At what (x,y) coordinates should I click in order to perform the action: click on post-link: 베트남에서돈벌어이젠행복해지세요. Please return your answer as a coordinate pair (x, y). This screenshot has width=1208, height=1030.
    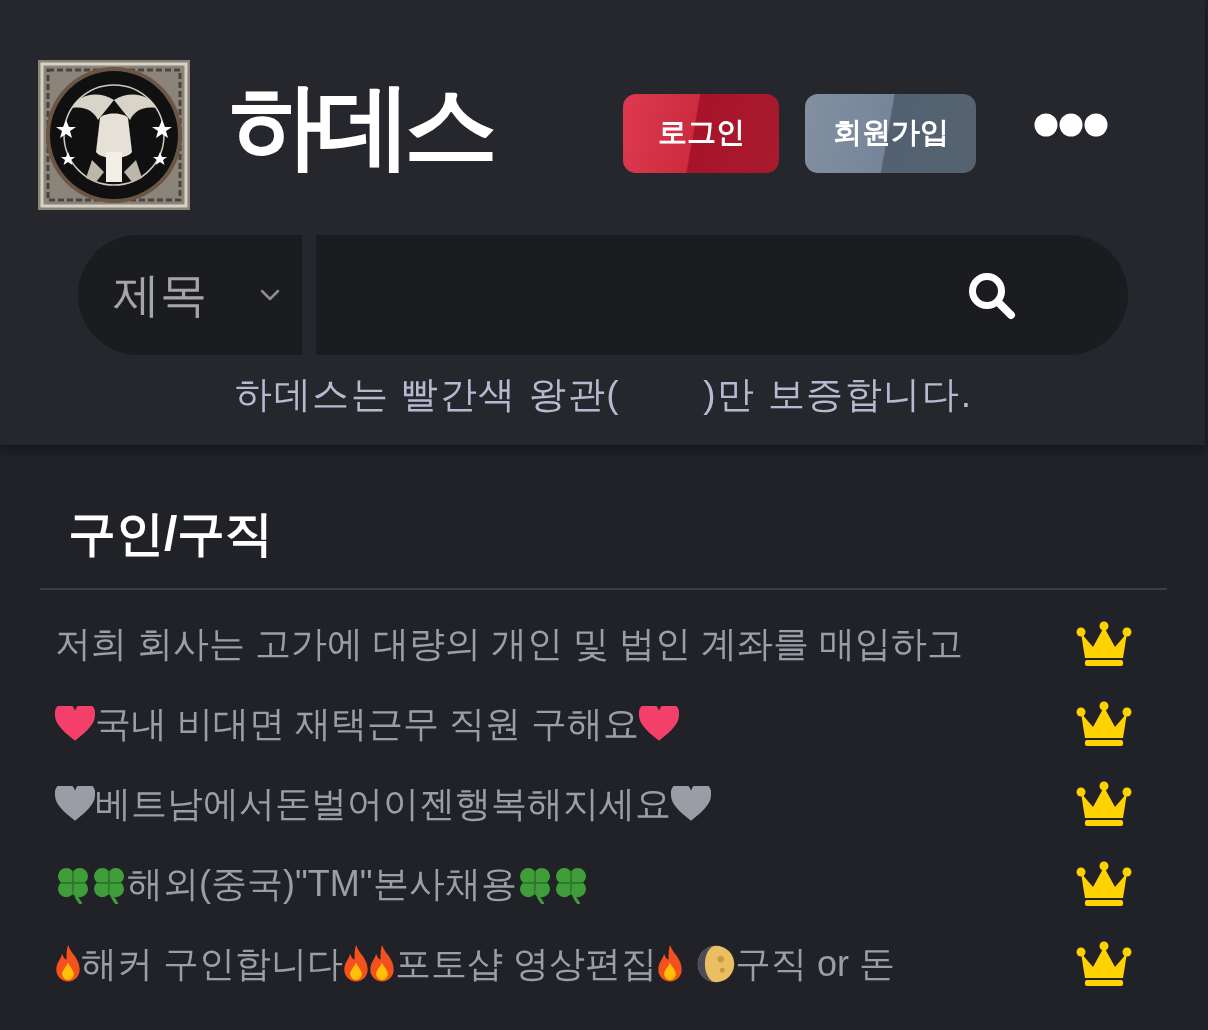
    Looking at the image, I should click on (383, 804).